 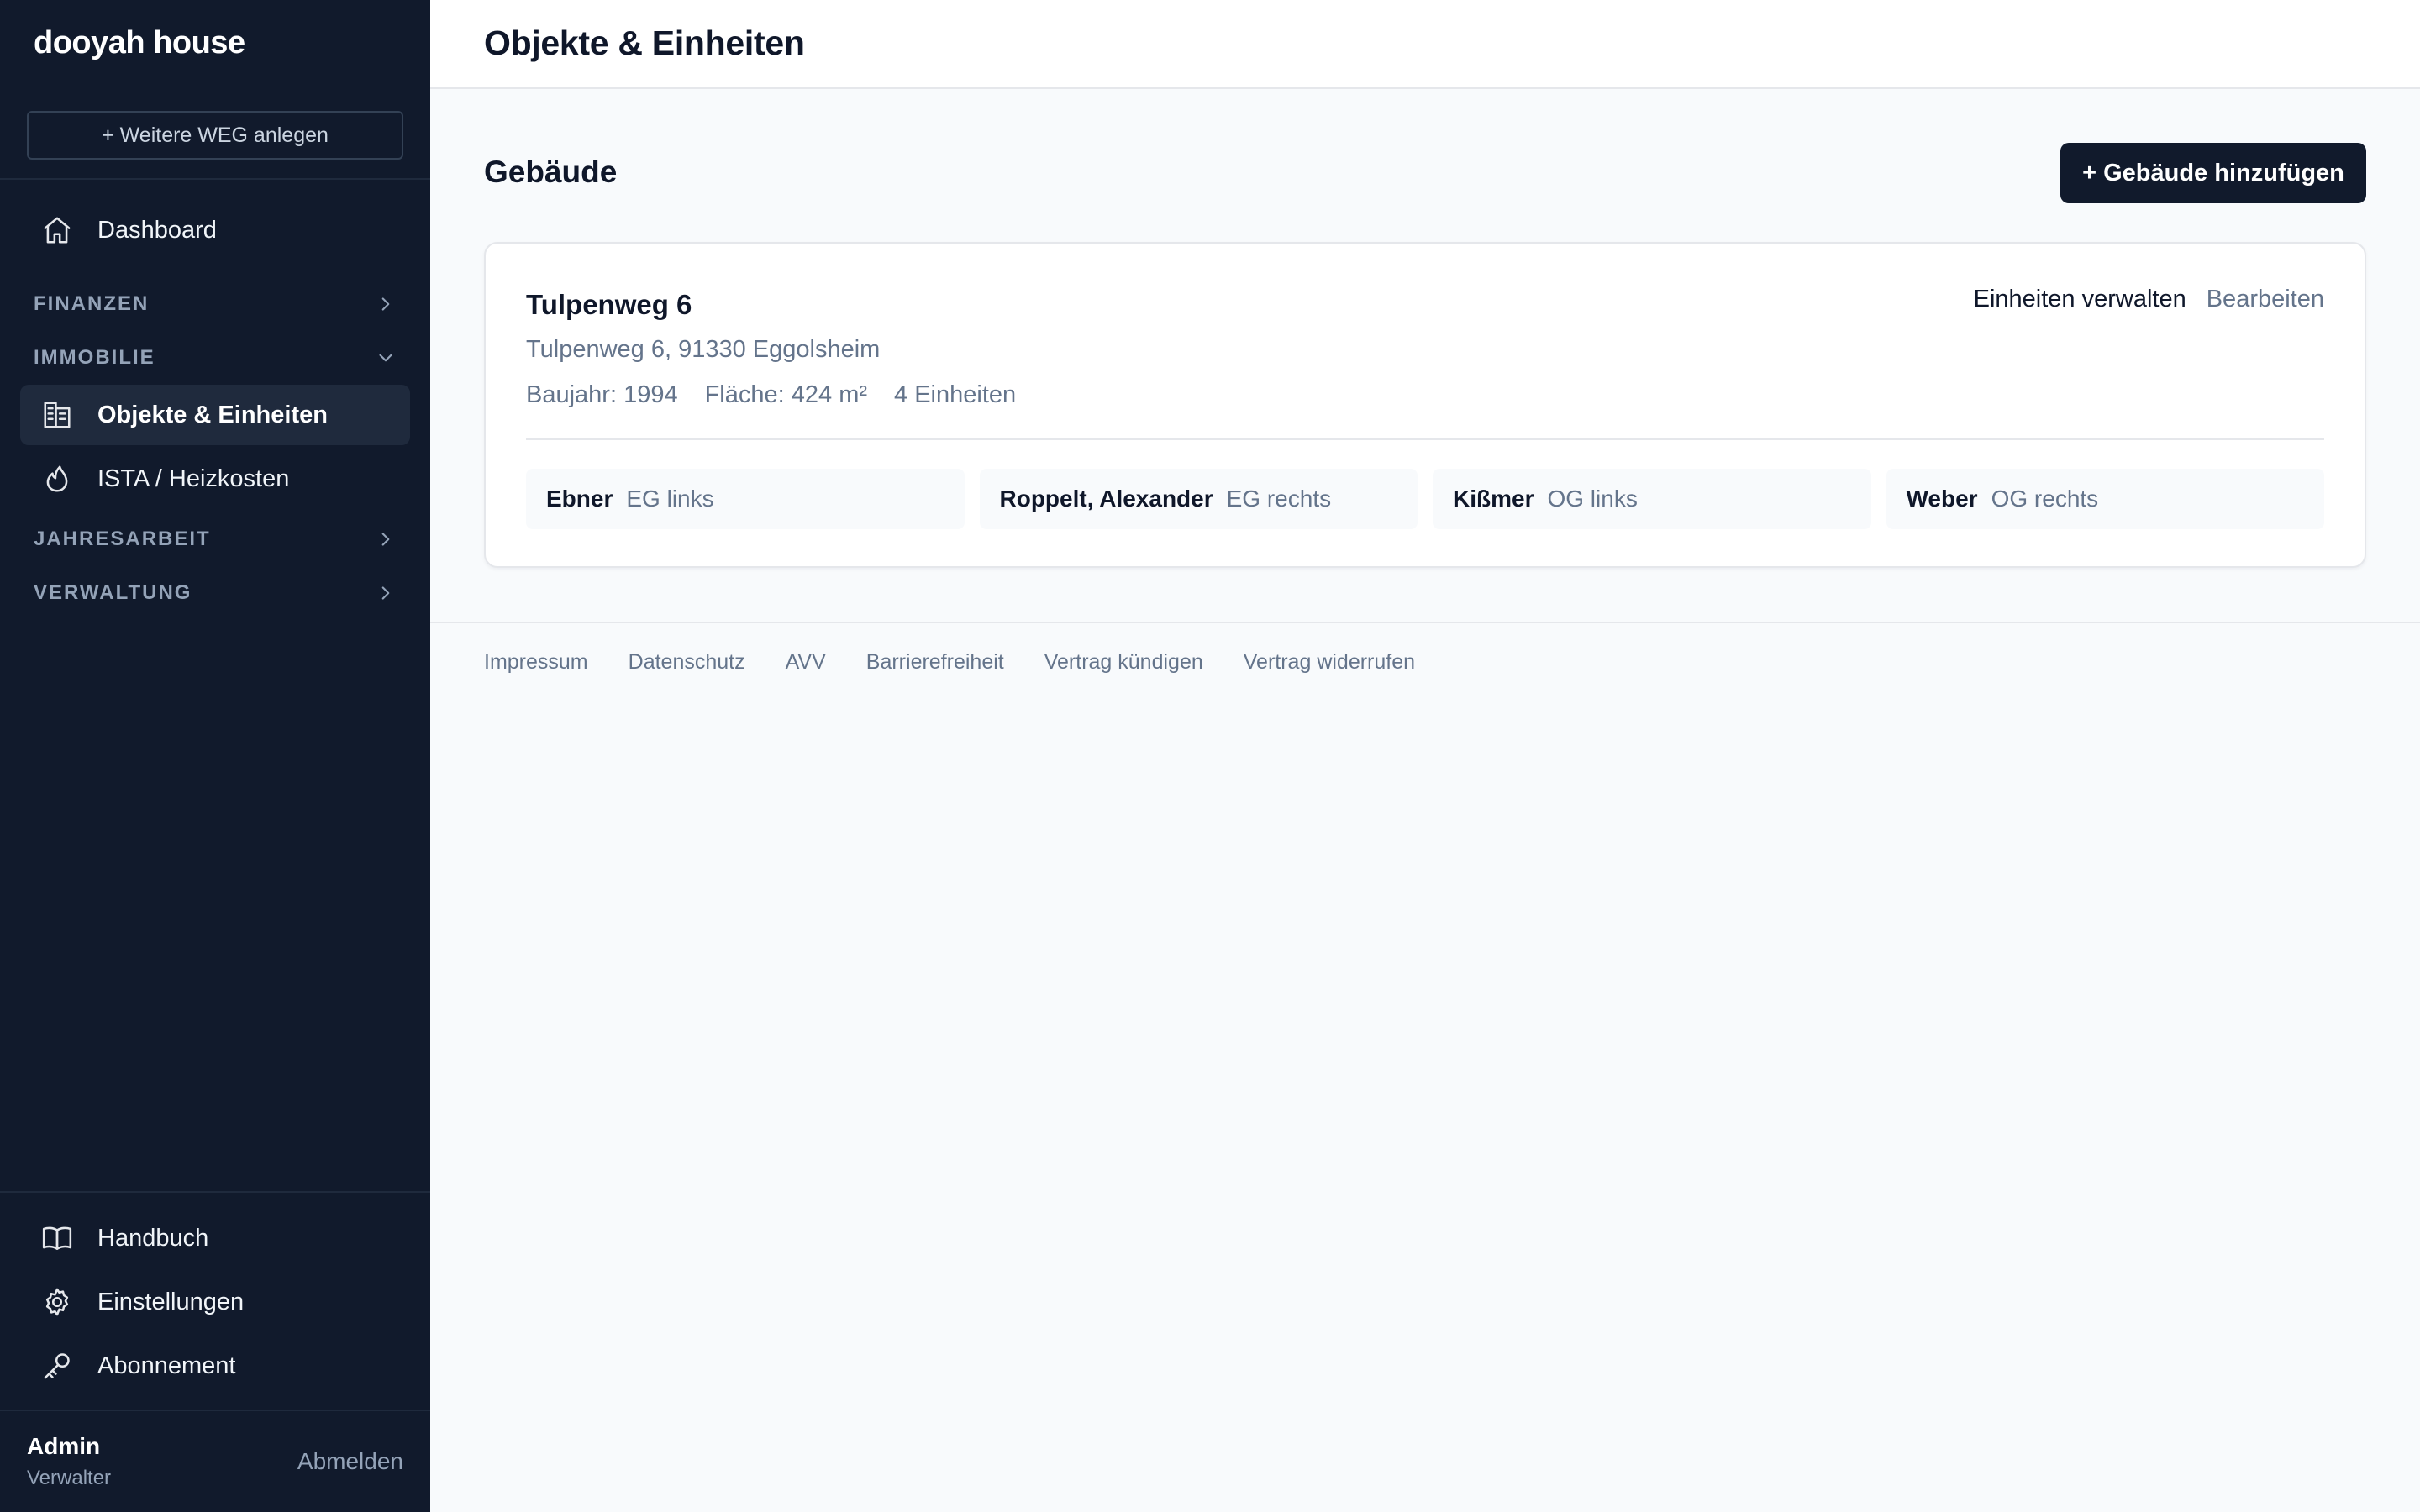 I want to click on sidebar-item-einstellungen: Einstellungen, so click(x=215, y=1302).